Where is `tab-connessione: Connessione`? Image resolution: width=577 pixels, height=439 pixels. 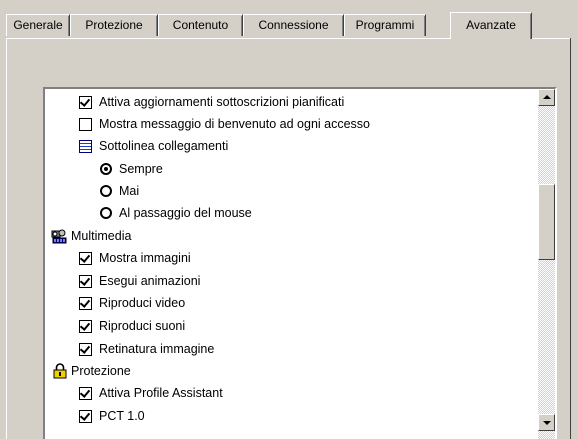
tab-connessione: Connessione is located at coordinates (293, 25).